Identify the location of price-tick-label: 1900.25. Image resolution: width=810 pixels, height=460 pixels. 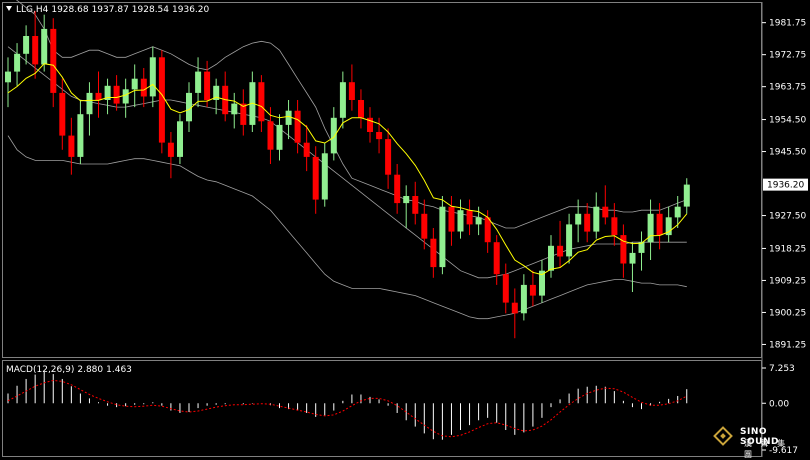
(787, 313).